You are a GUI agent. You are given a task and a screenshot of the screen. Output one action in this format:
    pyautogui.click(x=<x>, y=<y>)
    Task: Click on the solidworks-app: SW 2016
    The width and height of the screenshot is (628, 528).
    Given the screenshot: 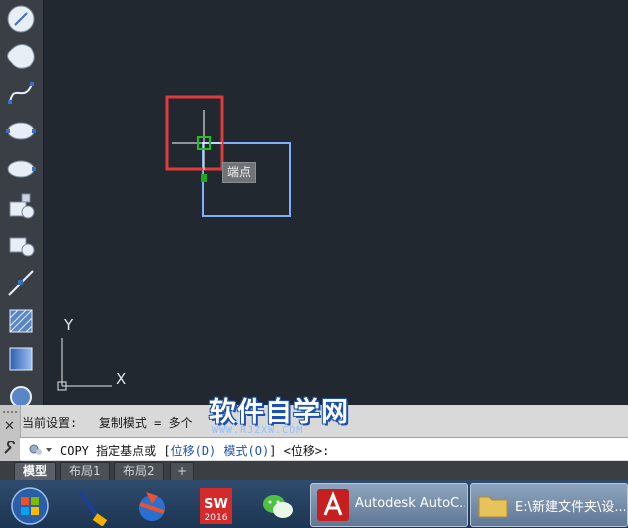 What is the action you would take?
    pyautogui.click(x=214, y=504)
    